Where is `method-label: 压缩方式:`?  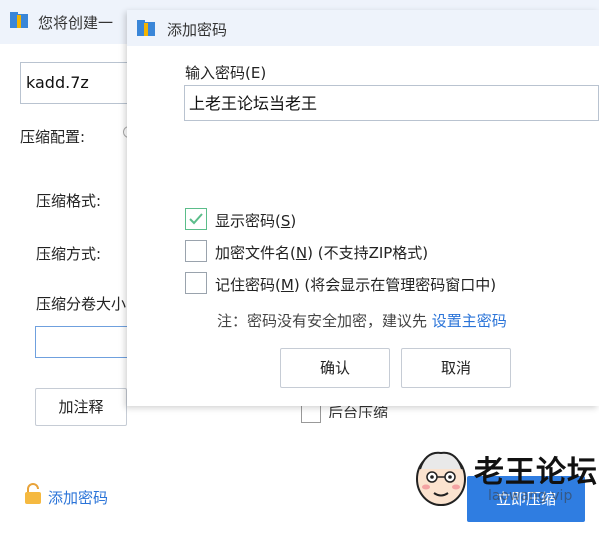
method-label: 压缩方式: is located at coordinates (69, 254).